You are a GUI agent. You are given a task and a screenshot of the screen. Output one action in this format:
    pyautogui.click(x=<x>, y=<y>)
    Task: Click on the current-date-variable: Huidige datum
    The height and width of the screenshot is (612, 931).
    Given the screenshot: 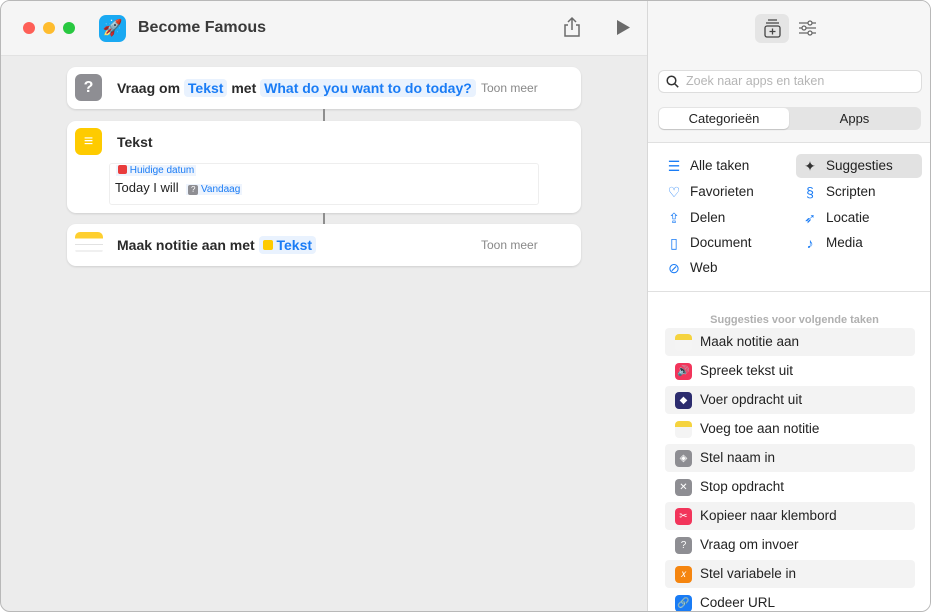 What is the action you would take?
    pyautogui.click(x=156, y=170)
    